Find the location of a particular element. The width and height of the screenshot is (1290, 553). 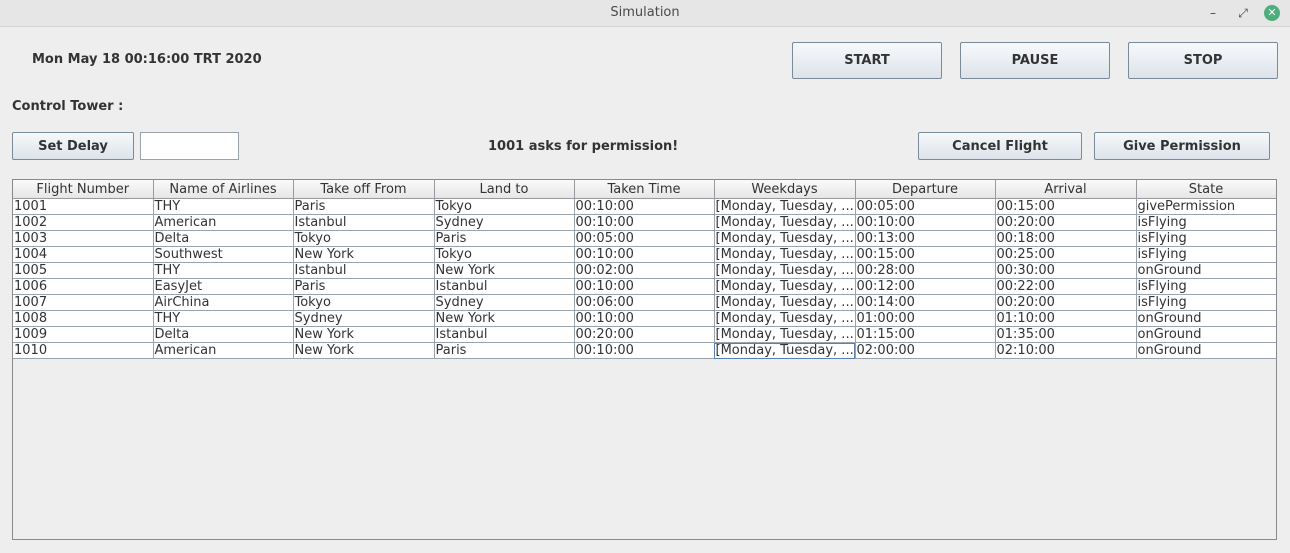

table-cell: 1008 is located at coordinates (83, 318).